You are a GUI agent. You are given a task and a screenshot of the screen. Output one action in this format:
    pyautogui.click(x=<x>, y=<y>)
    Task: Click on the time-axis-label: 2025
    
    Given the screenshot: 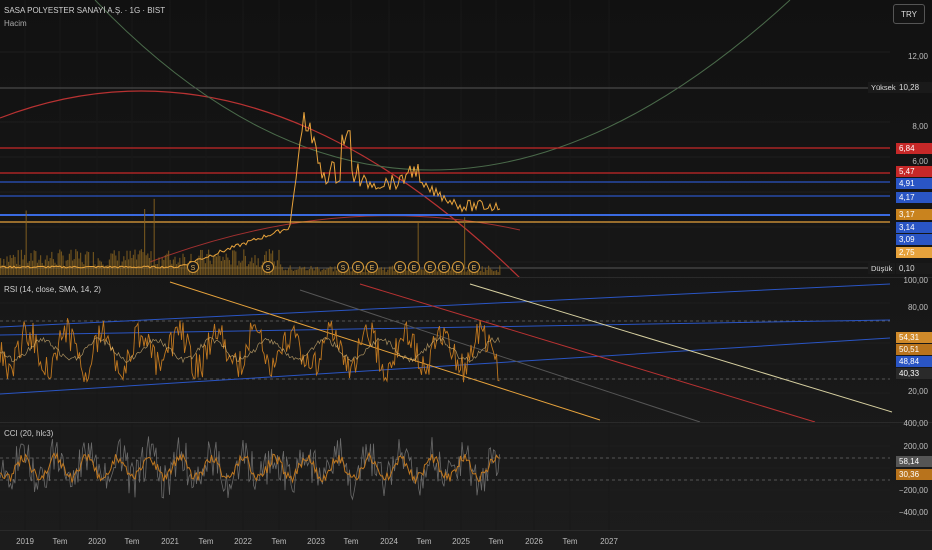 What is the action you would take?
    pyautogui.click(x=461, y=541)
    